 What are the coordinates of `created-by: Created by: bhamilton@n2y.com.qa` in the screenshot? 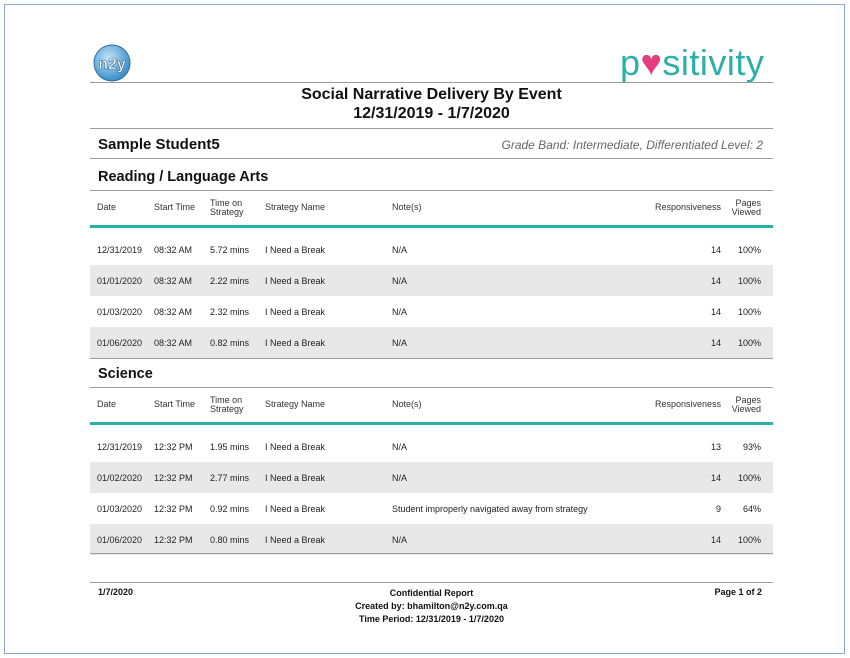 It's located at (431, 606).